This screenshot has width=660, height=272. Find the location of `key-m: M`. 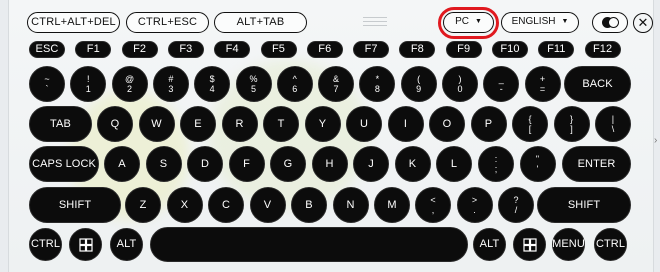

key-m: M is located at coordinates (392, 205).